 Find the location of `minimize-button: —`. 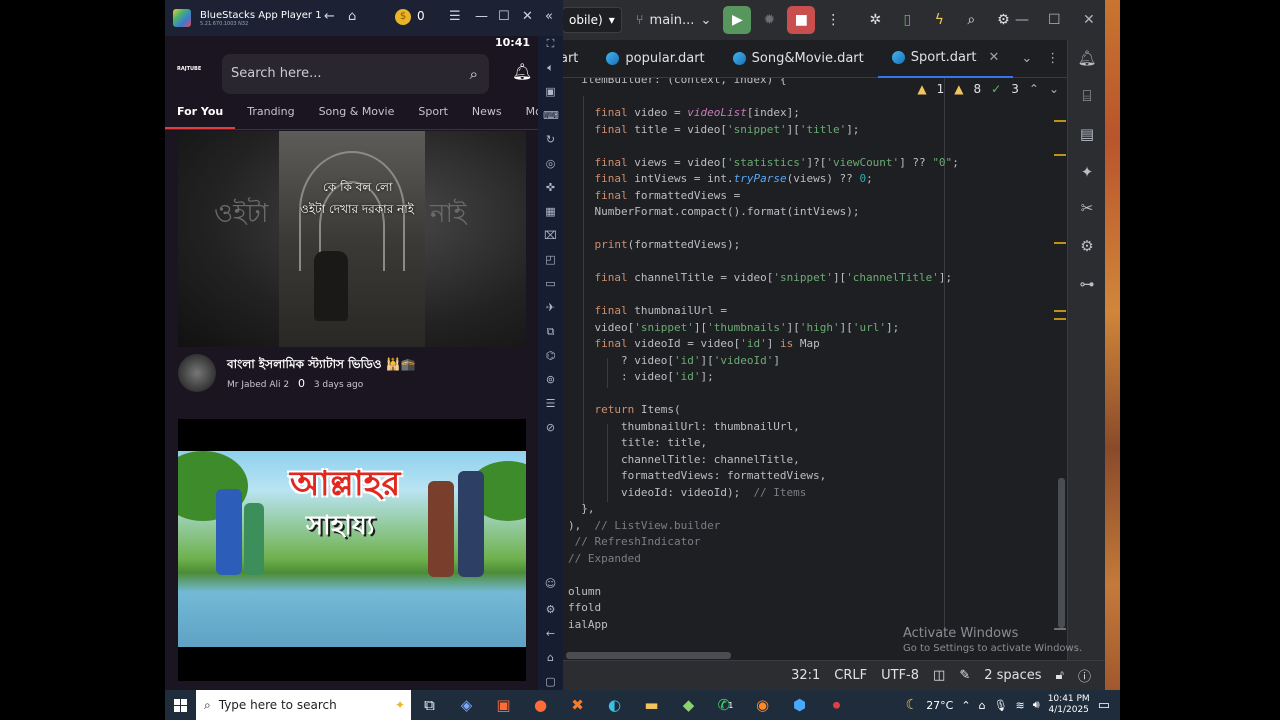

minimize-button: — is located at coordinates (1022, 20).